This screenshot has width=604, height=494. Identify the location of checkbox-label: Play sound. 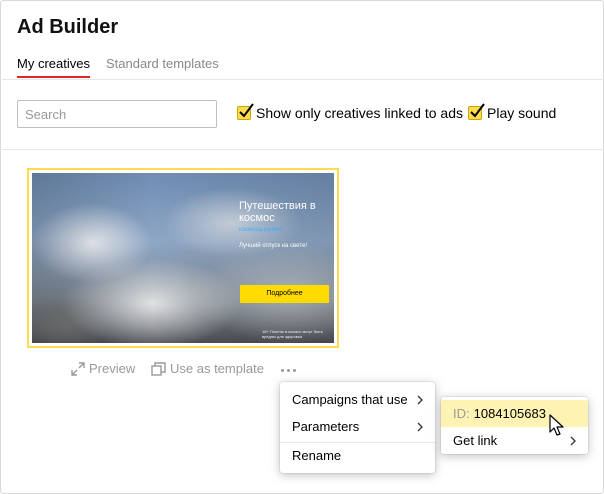
(522, 113).